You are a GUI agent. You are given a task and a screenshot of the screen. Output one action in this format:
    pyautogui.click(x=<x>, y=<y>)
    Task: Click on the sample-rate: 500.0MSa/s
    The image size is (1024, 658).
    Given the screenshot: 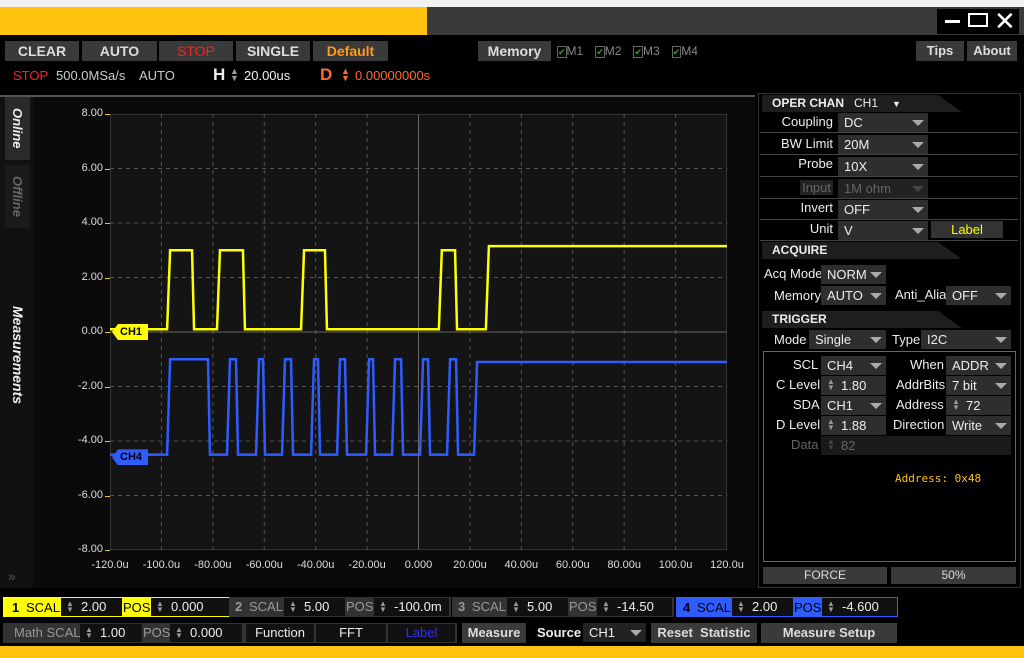 What is the action you would take?
    pyautogui.click(x=91, y=75)
    